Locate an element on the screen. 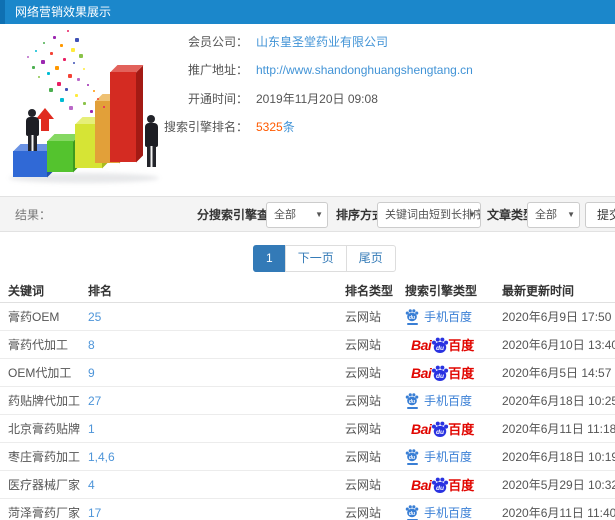 Image resolution: width=615 pixels, height=520 pixels. keyword-cell: 菏泽膏药厂家 is located at coordinates (44, 513).